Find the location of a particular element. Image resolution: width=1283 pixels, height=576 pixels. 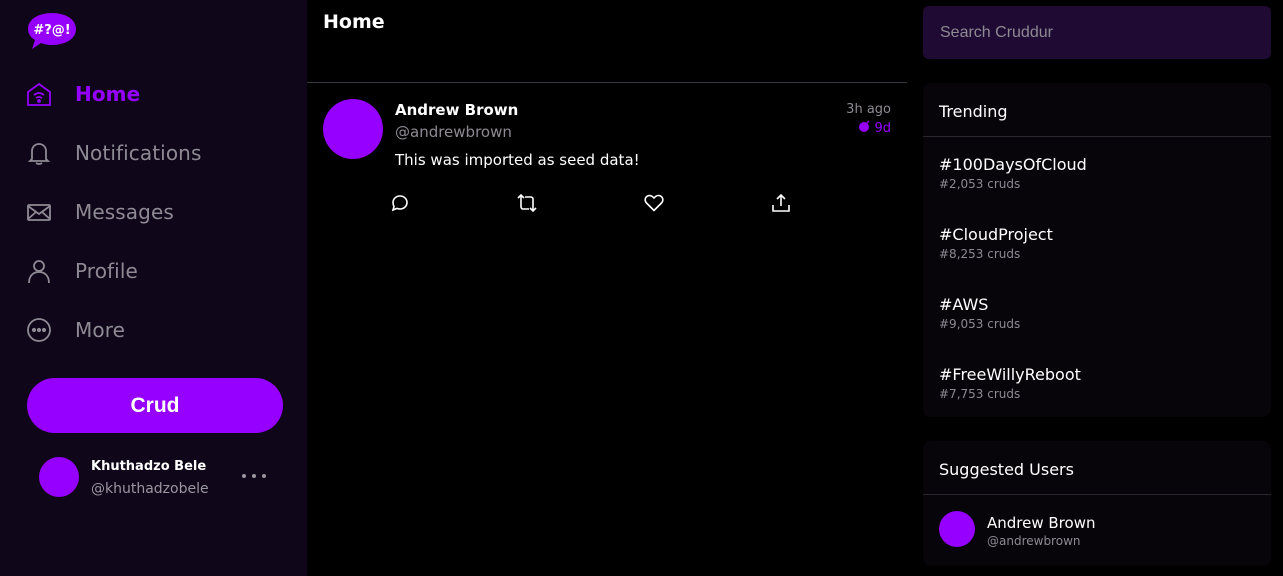

repost-icon is located at coordinates (527, 203).